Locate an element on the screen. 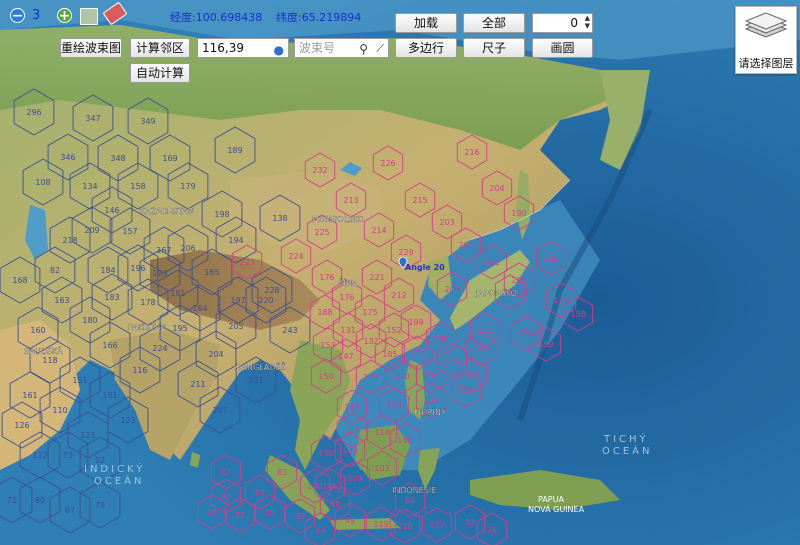  load-button: 加载 is located at coordinates (426, 23).